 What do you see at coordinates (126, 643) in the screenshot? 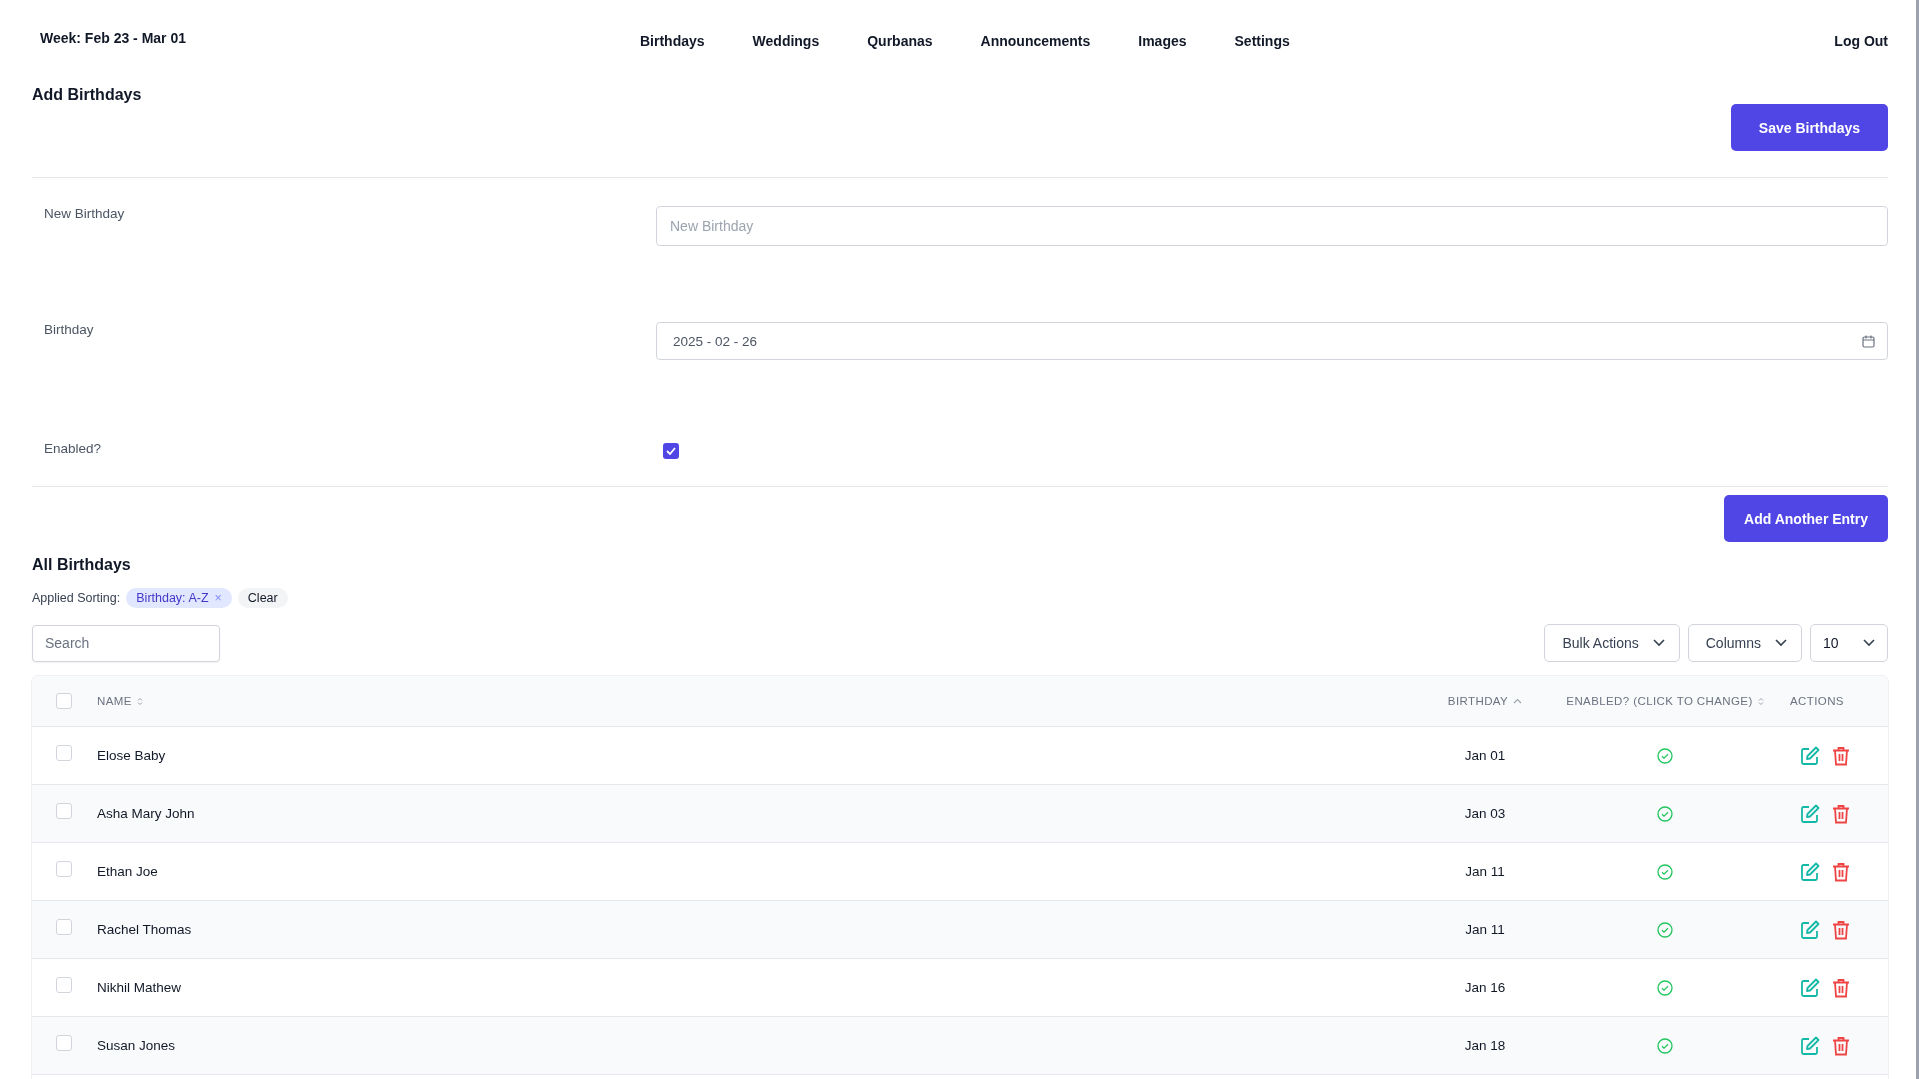
I see `search-field: Search` at bounding box center [126, 643].